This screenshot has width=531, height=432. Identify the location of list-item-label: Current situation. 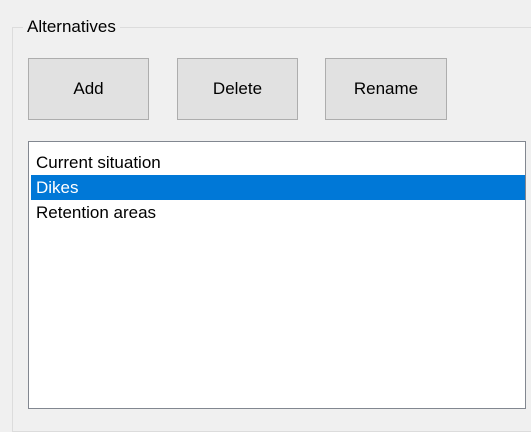
(98, 162).